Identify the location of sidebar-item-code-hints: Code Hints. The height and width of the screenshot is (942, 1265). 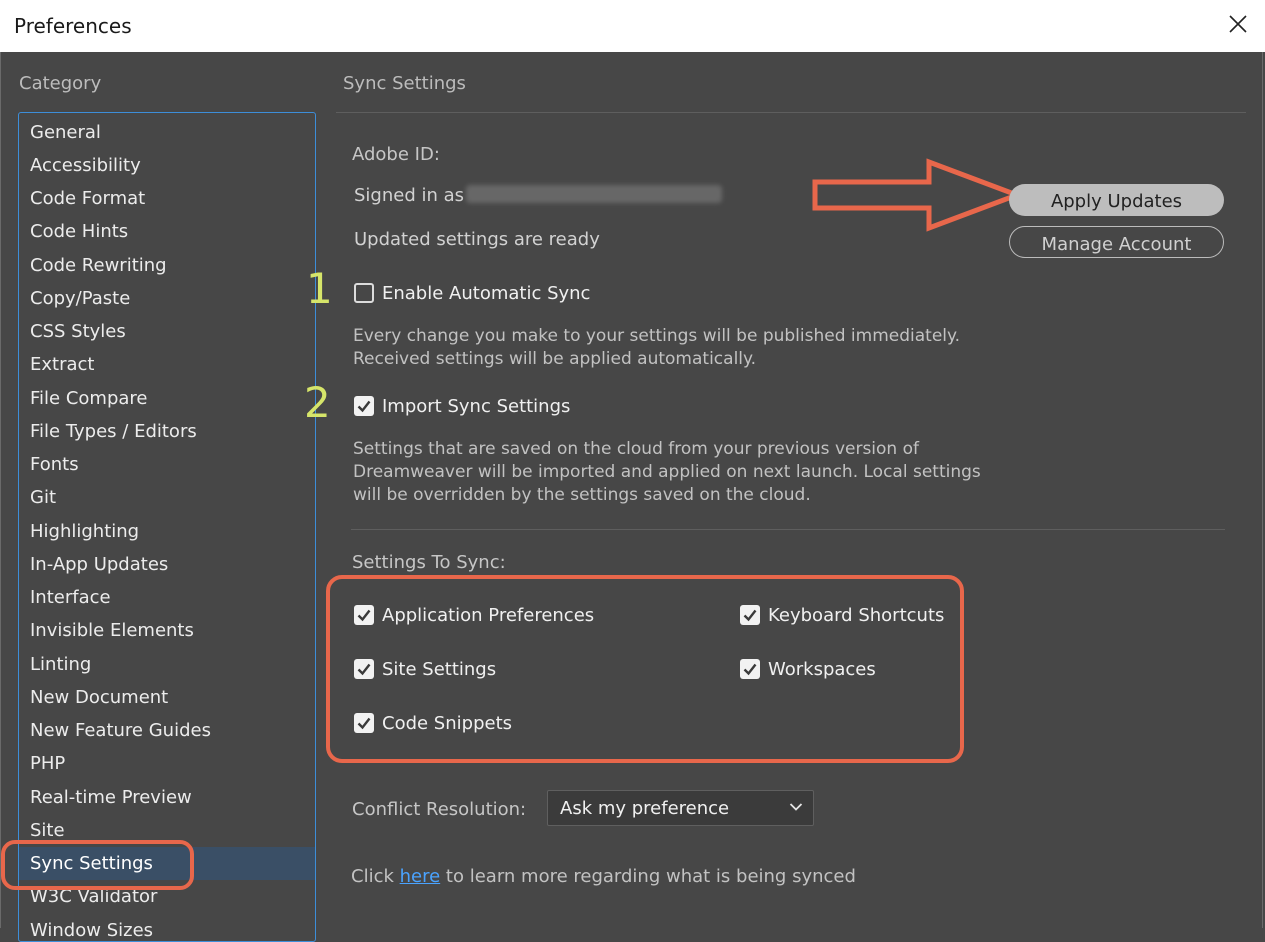
(167, 231).